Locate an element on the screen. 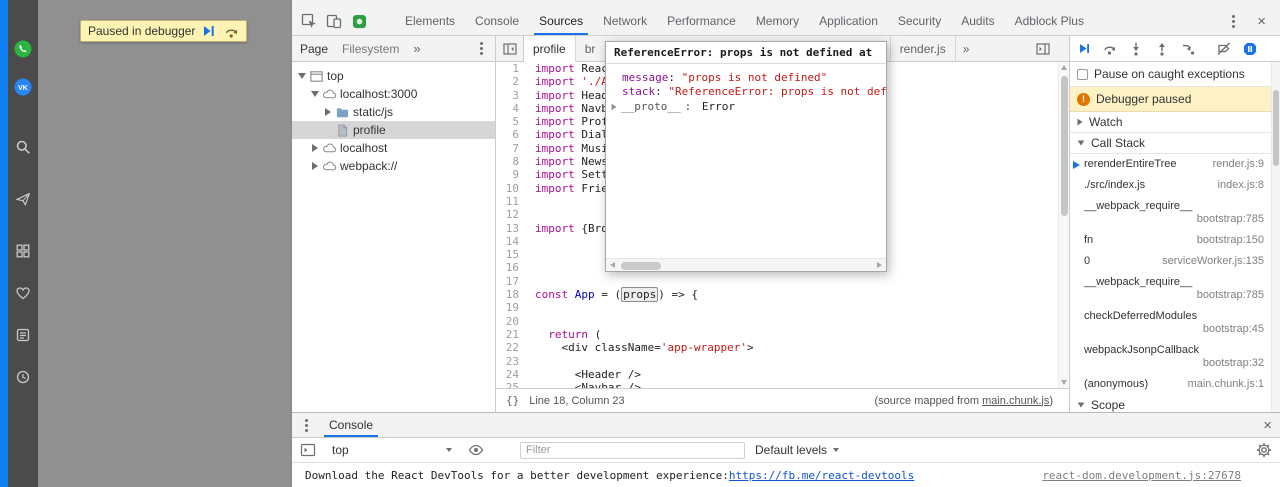 The width and height of the screenshot is (1280, 487). popover-scrollbar-thumb is located at coordinates (641, 265).